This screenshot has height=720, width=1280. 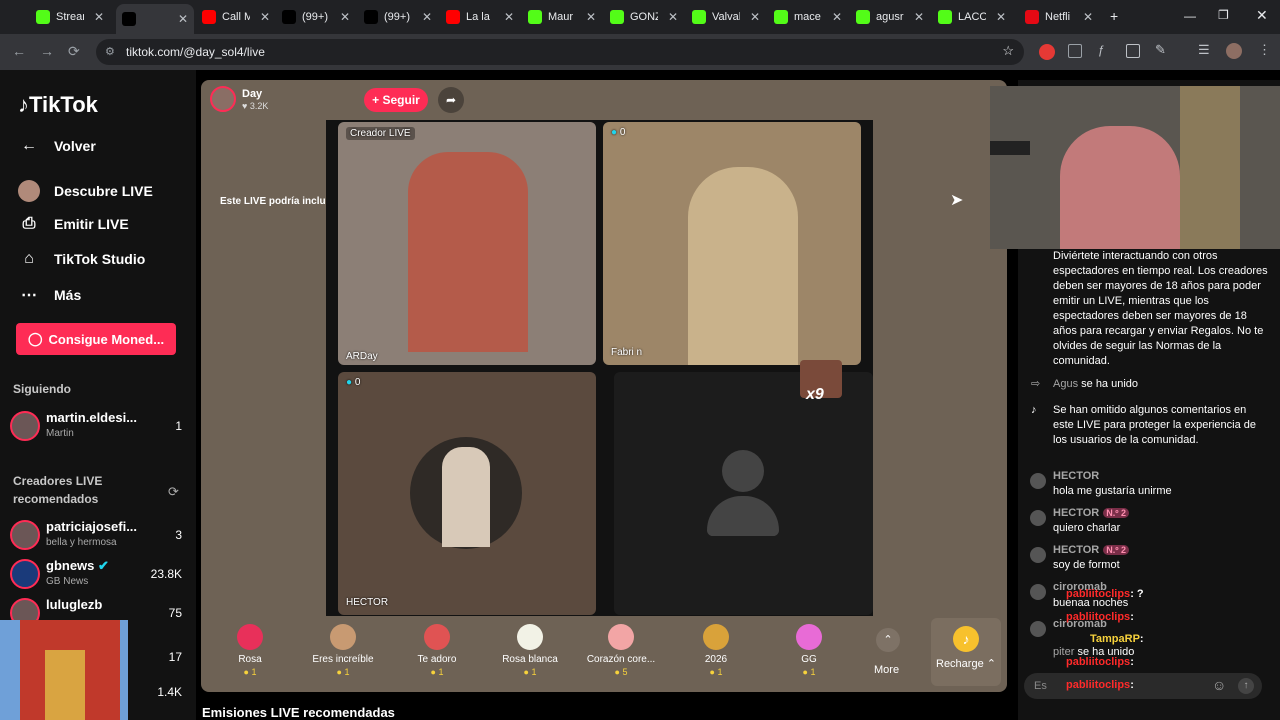 I want to click on nav-tiktok-studio: ⌂ TikTok Studio, so click(x=81, y=259).